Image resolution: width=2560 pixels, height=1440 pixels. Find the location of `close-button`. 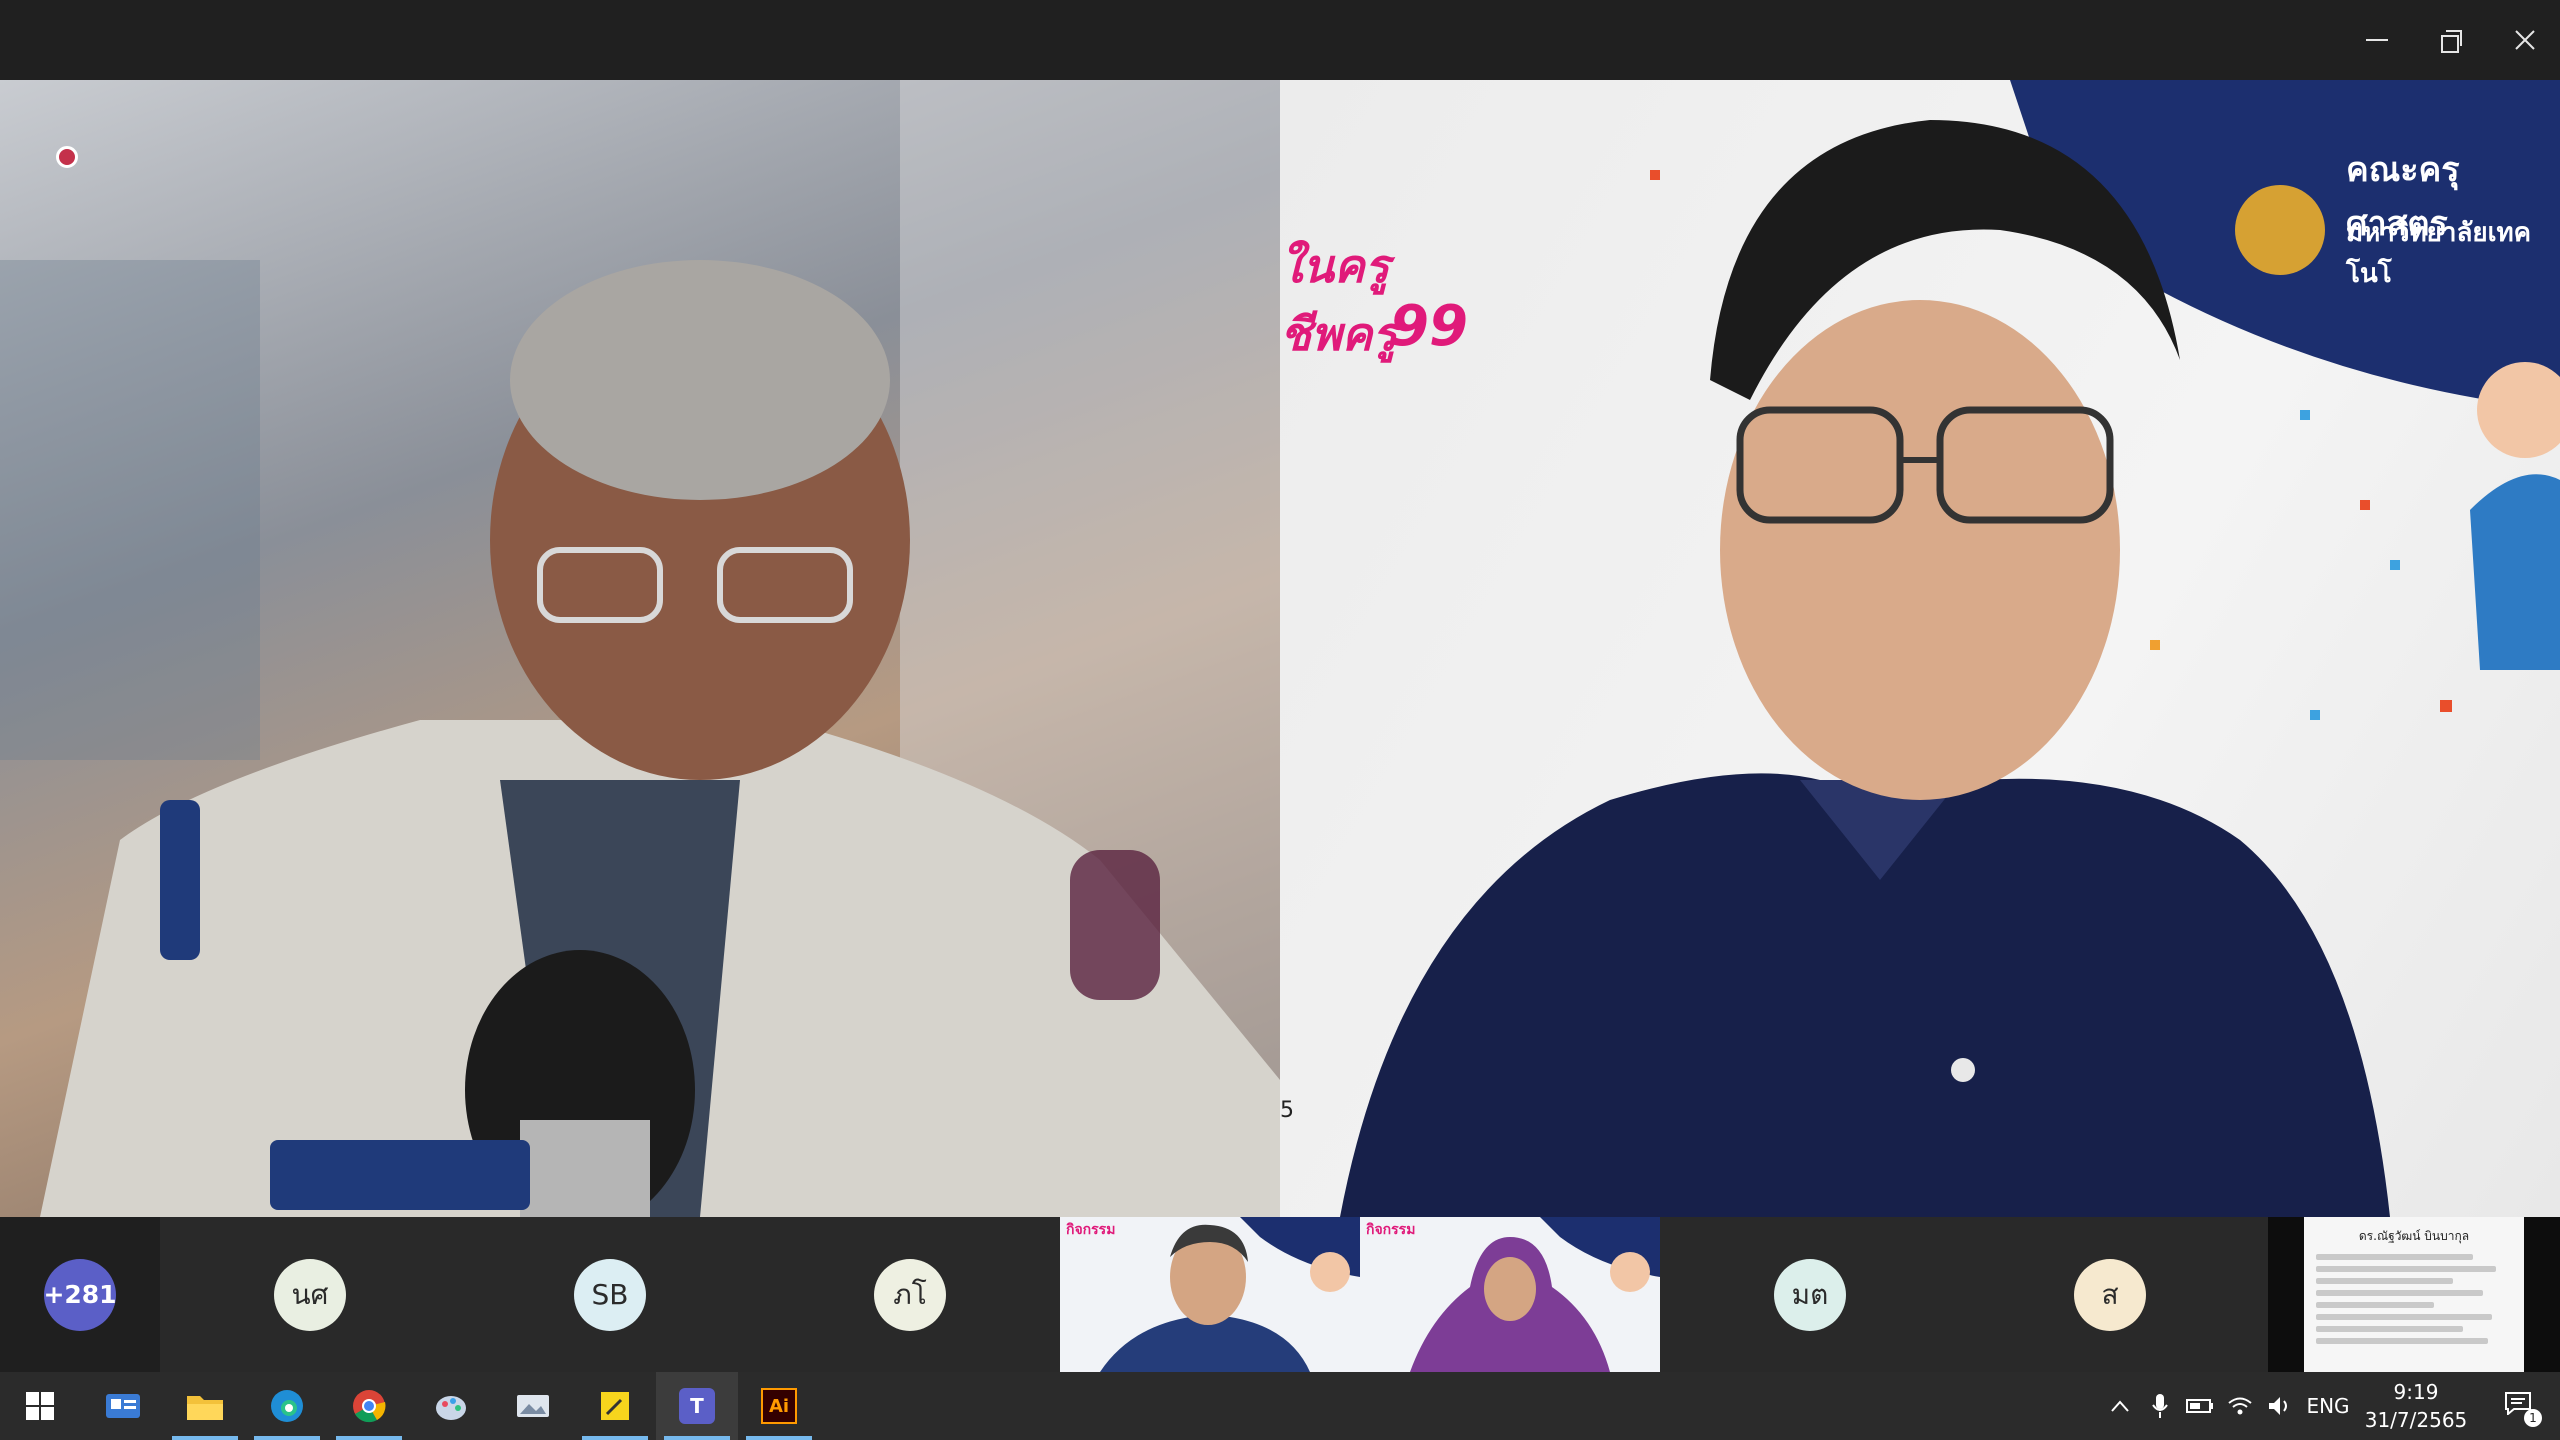

close-button is located at coordinates (2524, 40).